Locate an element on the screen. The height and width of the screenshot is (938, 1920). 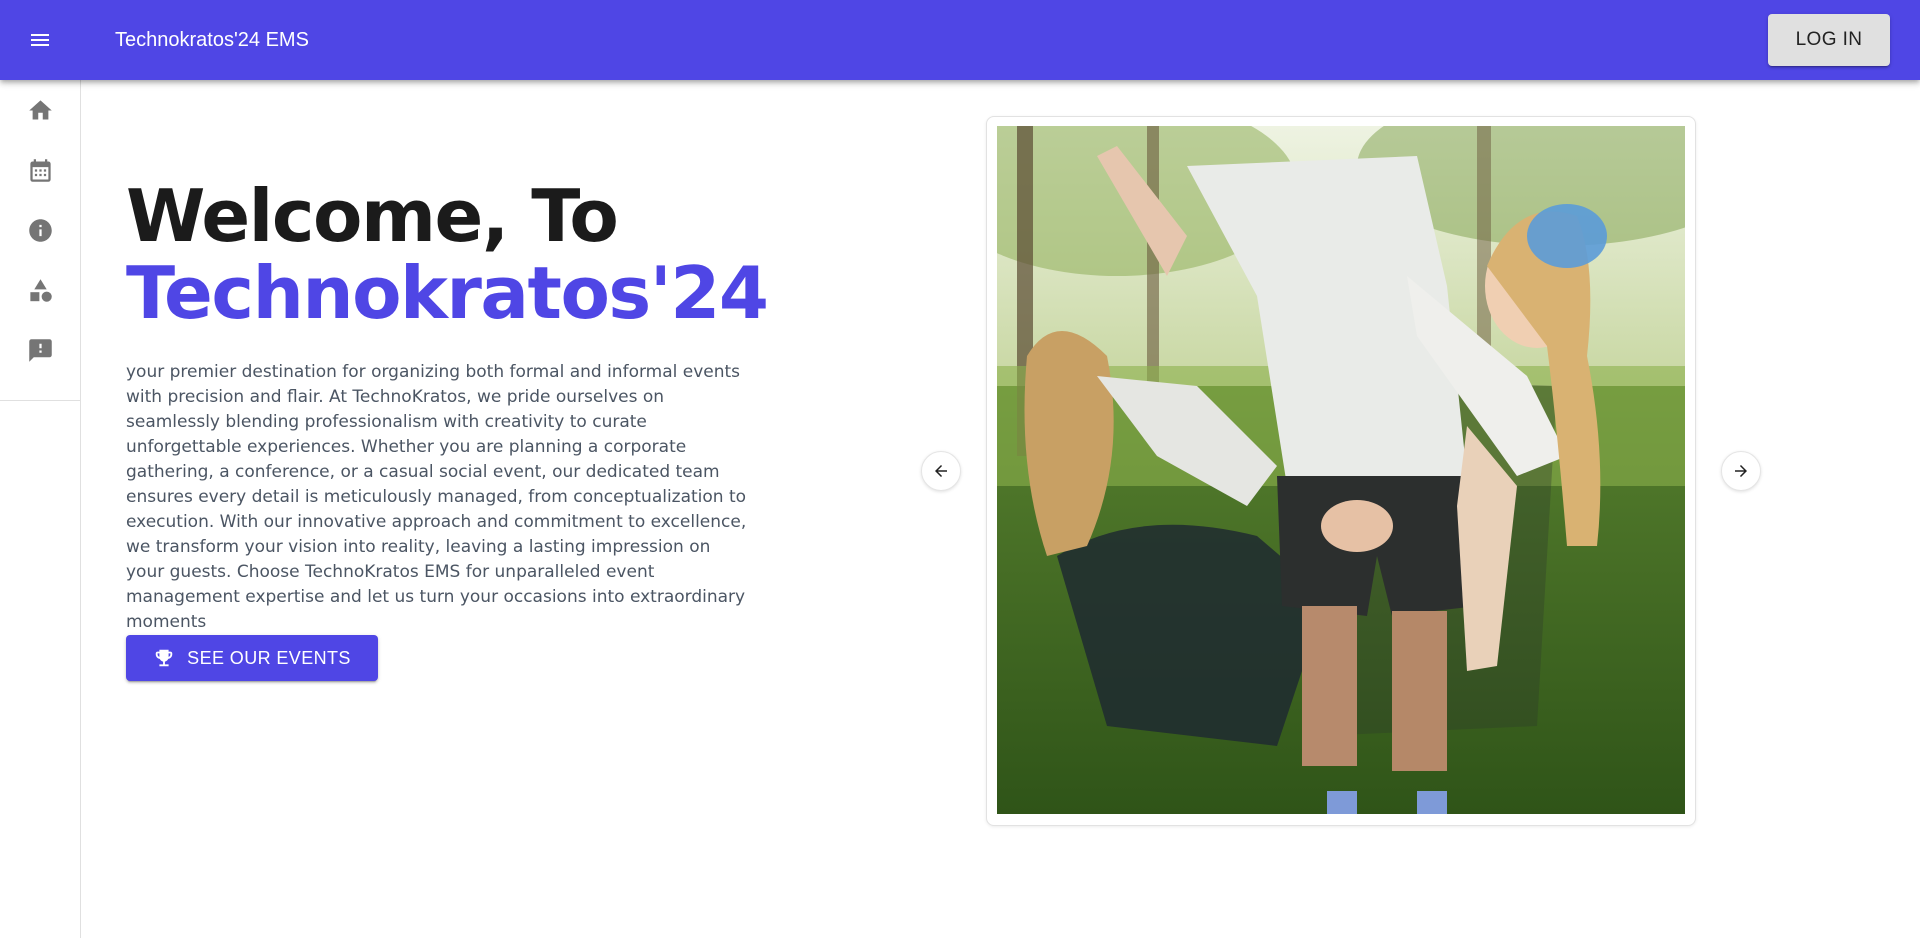
category-shapes-icon is located at coordinates (40, 290).